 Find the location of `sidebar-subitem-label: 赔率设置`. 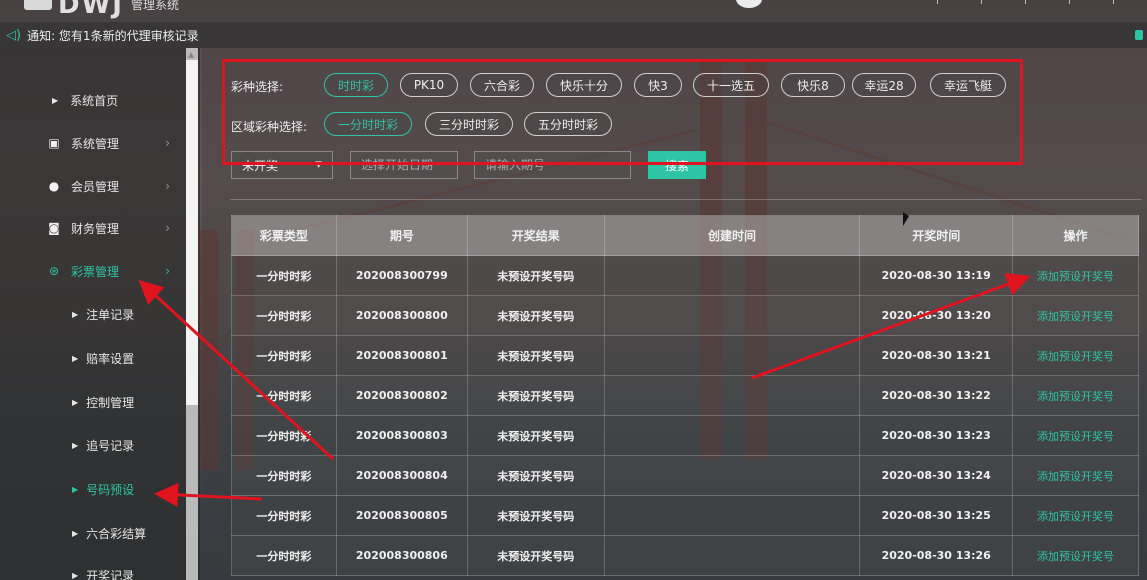

sidebar-subitem-label: 赔率设置 is located at coordinates (110, 358).